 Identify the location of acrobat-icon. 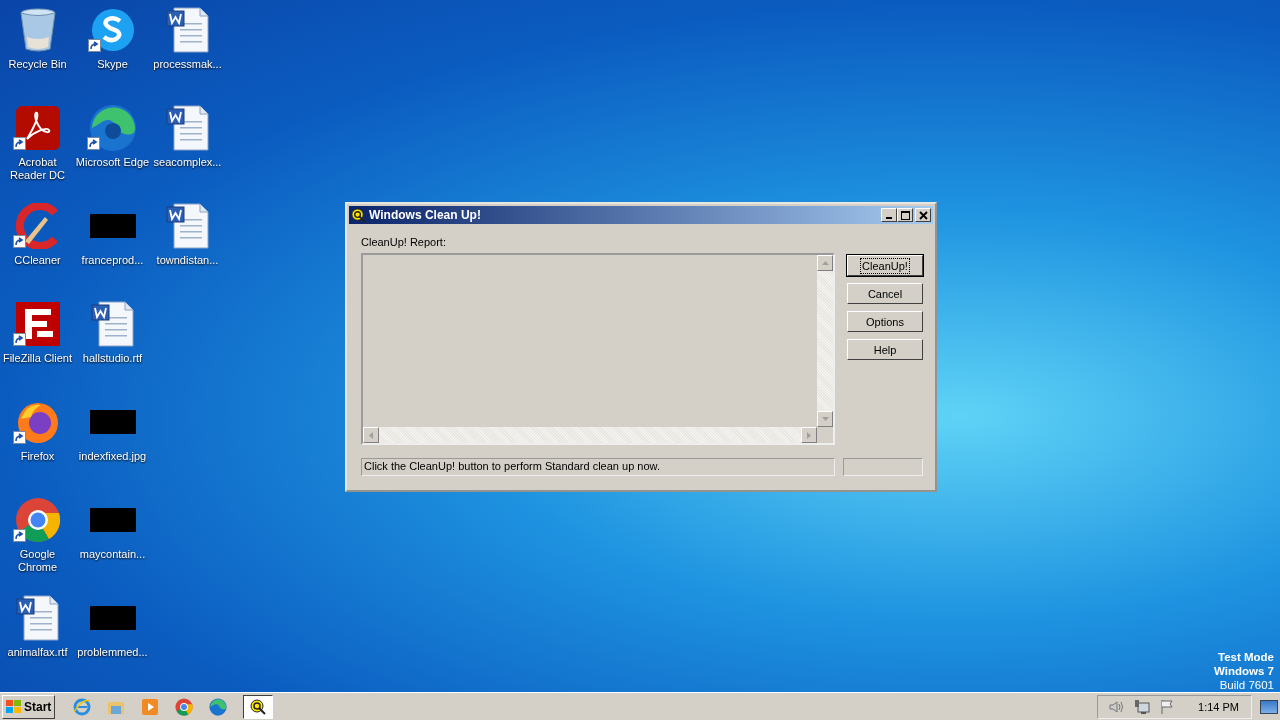
(37, 128).